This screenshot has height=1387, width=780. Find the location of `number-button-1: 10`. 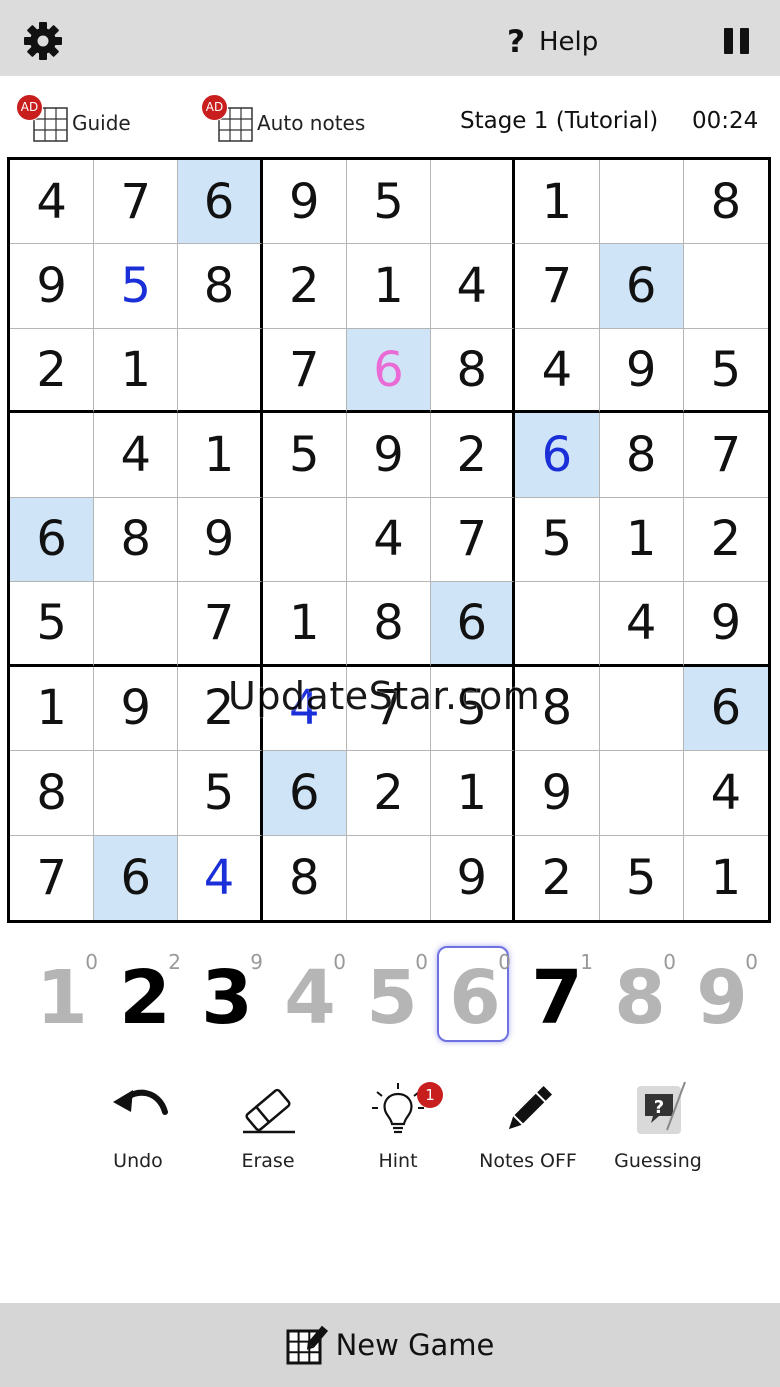

number-button-1: 10 is located at coordinates (62, 992).